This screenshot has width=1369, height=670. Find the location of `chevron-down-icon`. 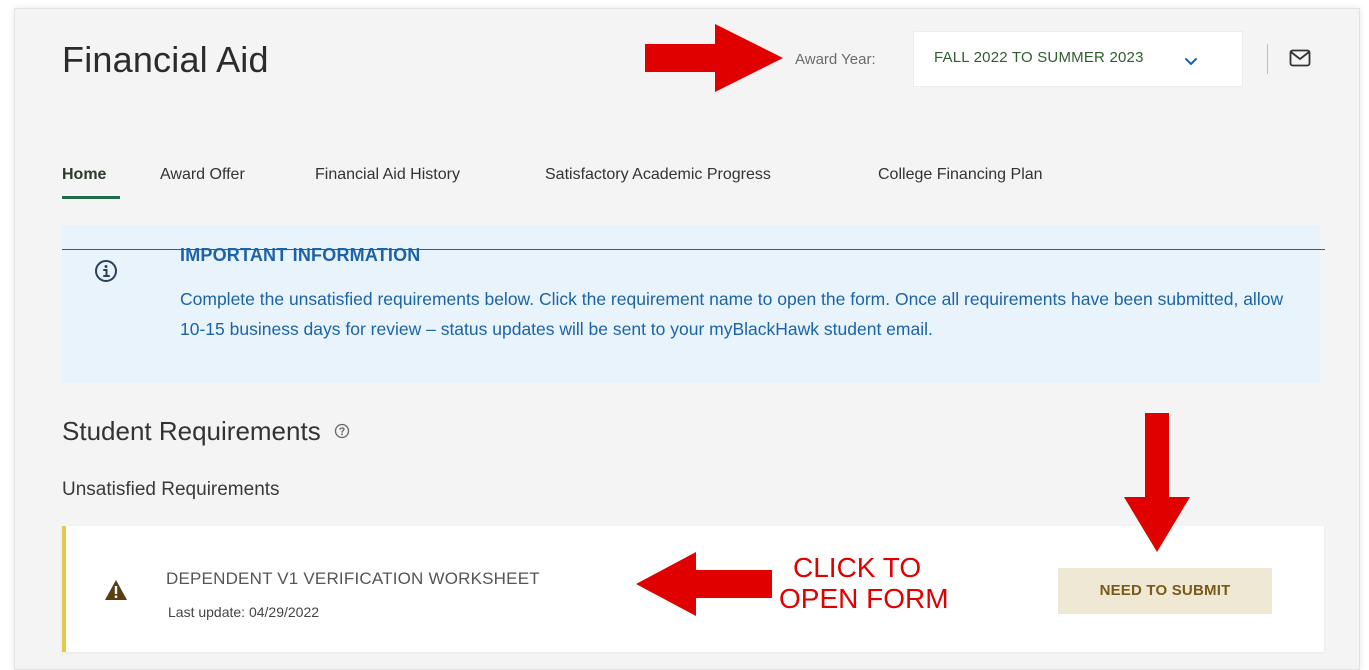

chevron-down-icon is located at coordinates (1191, 61).